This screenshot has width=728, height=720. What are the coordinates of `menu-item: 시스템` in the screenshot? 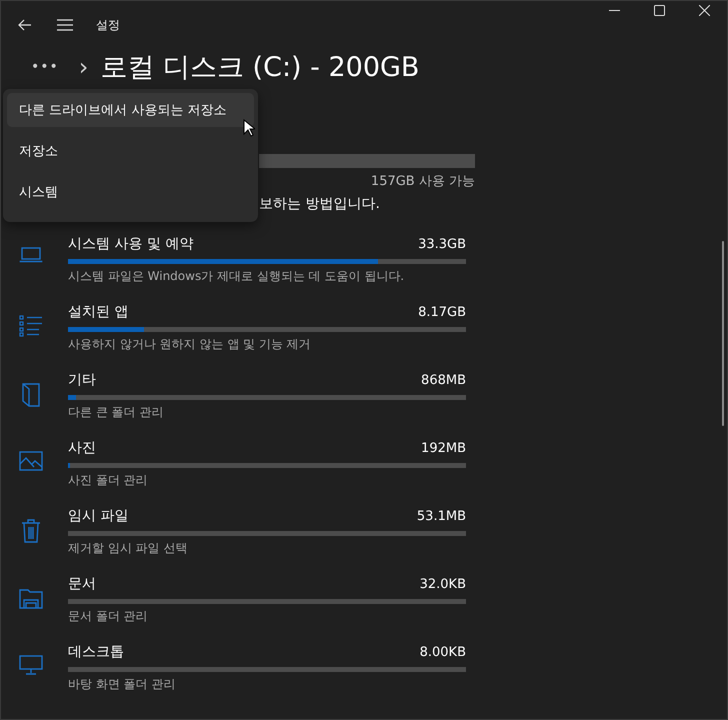 It's located at (130, 192).